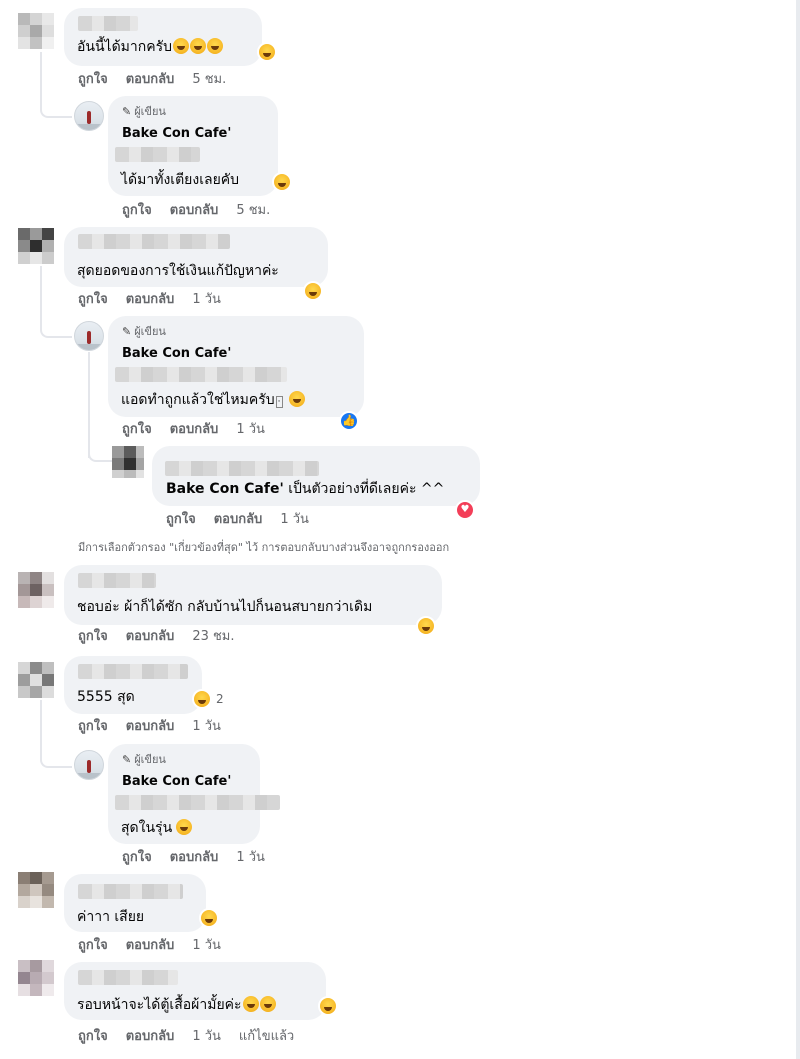 Image resolution: width=800 pixels, height=1059 pixels. I want to click on comment-actions: ถูกใจ ตอบกลับ 5 ชม., so click(161, 80).